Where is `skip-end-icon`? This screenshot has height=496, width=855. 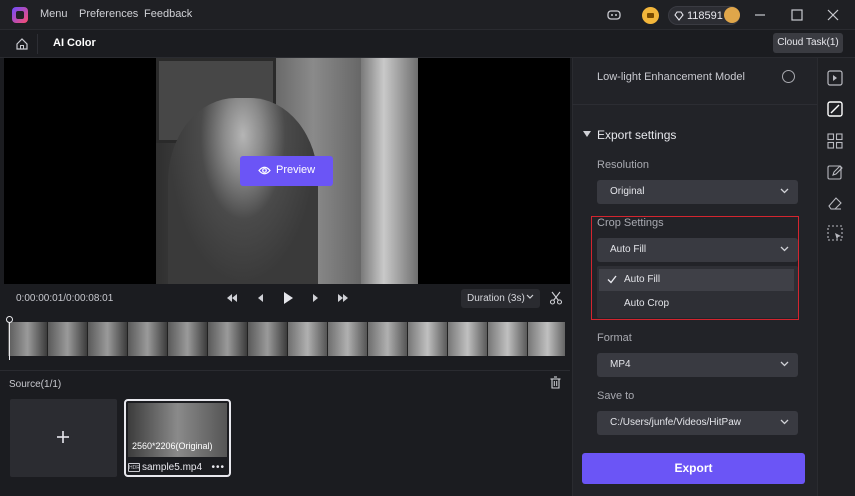 skip-end-icon is located at coordinates (343, 298).